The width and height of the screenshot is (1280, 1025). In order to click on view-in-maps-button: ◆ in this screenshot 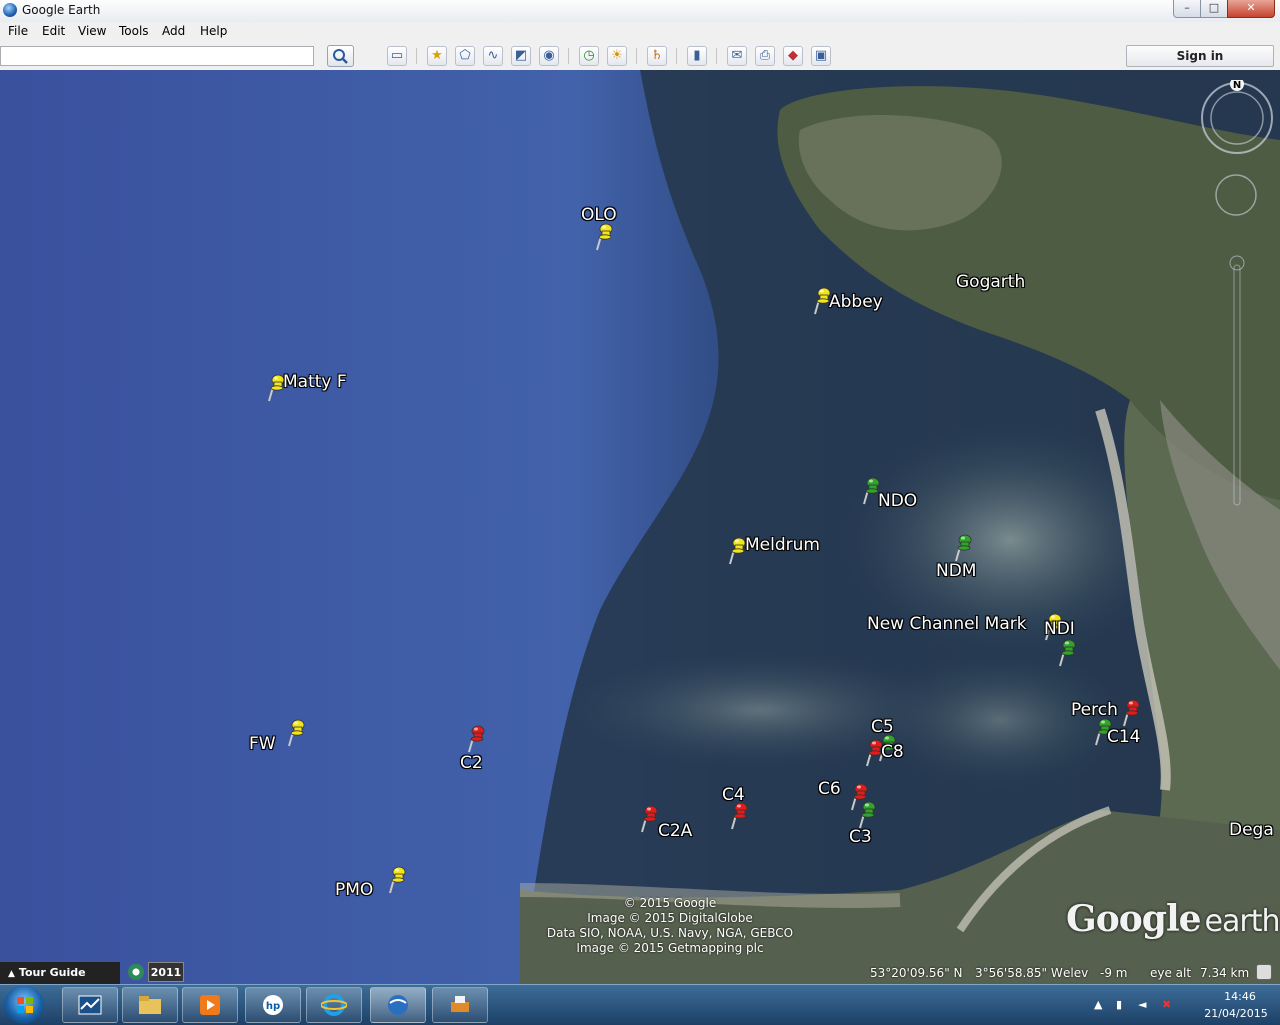, I will do `click(793, 56)`.